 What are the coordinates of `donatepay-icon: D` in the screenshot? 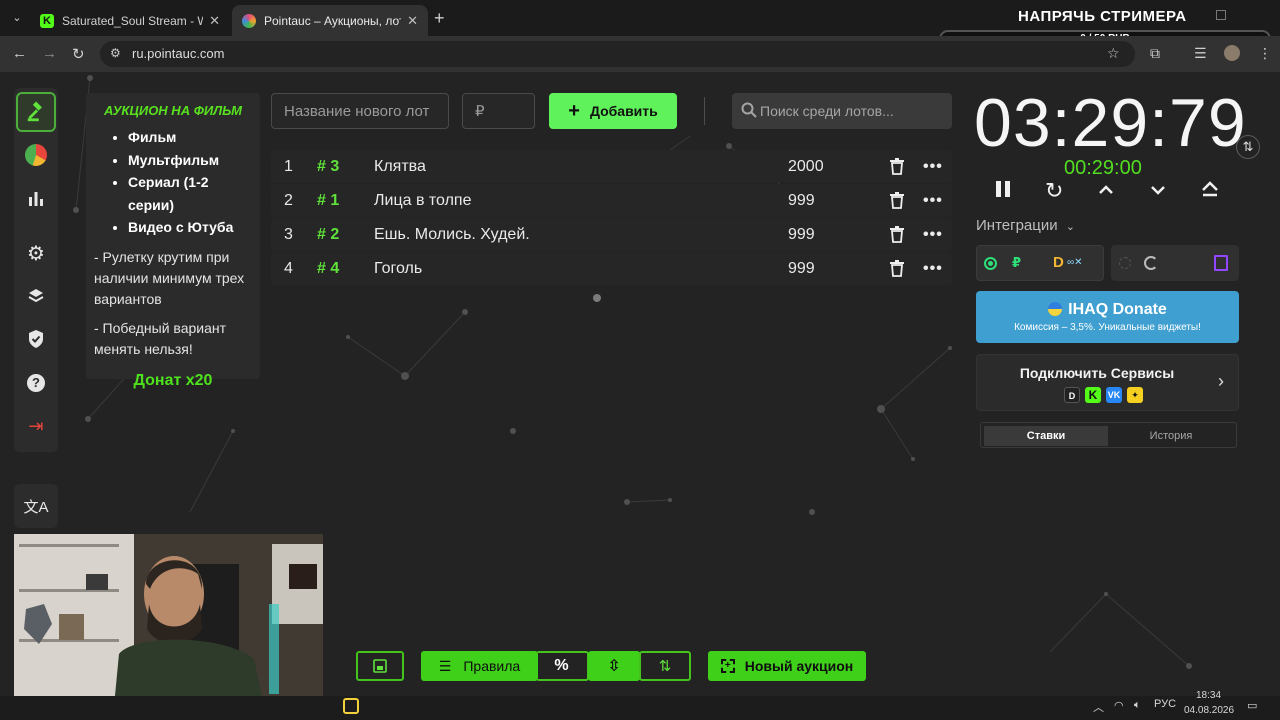 It's located at (1072, 395).